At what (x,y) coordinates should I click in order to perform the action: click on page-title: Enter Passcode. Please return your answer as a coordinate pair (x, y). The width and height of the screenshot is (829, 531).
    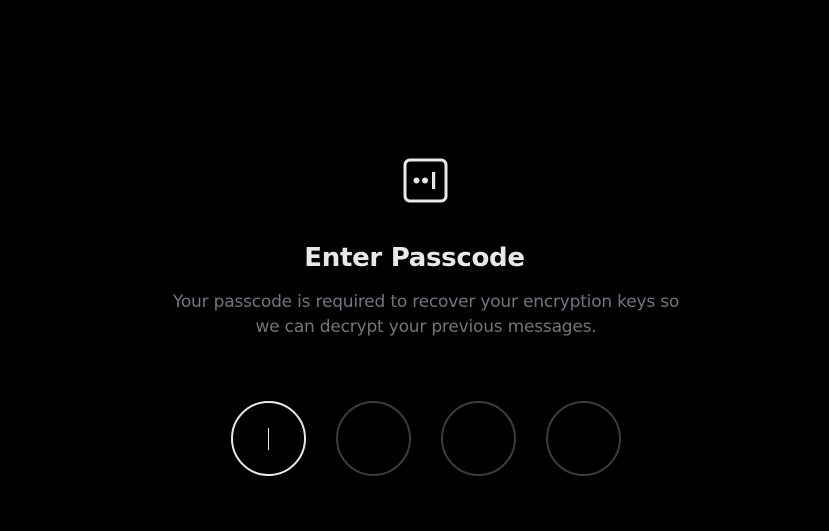
    Looking at the image, I should click on (414, 258).